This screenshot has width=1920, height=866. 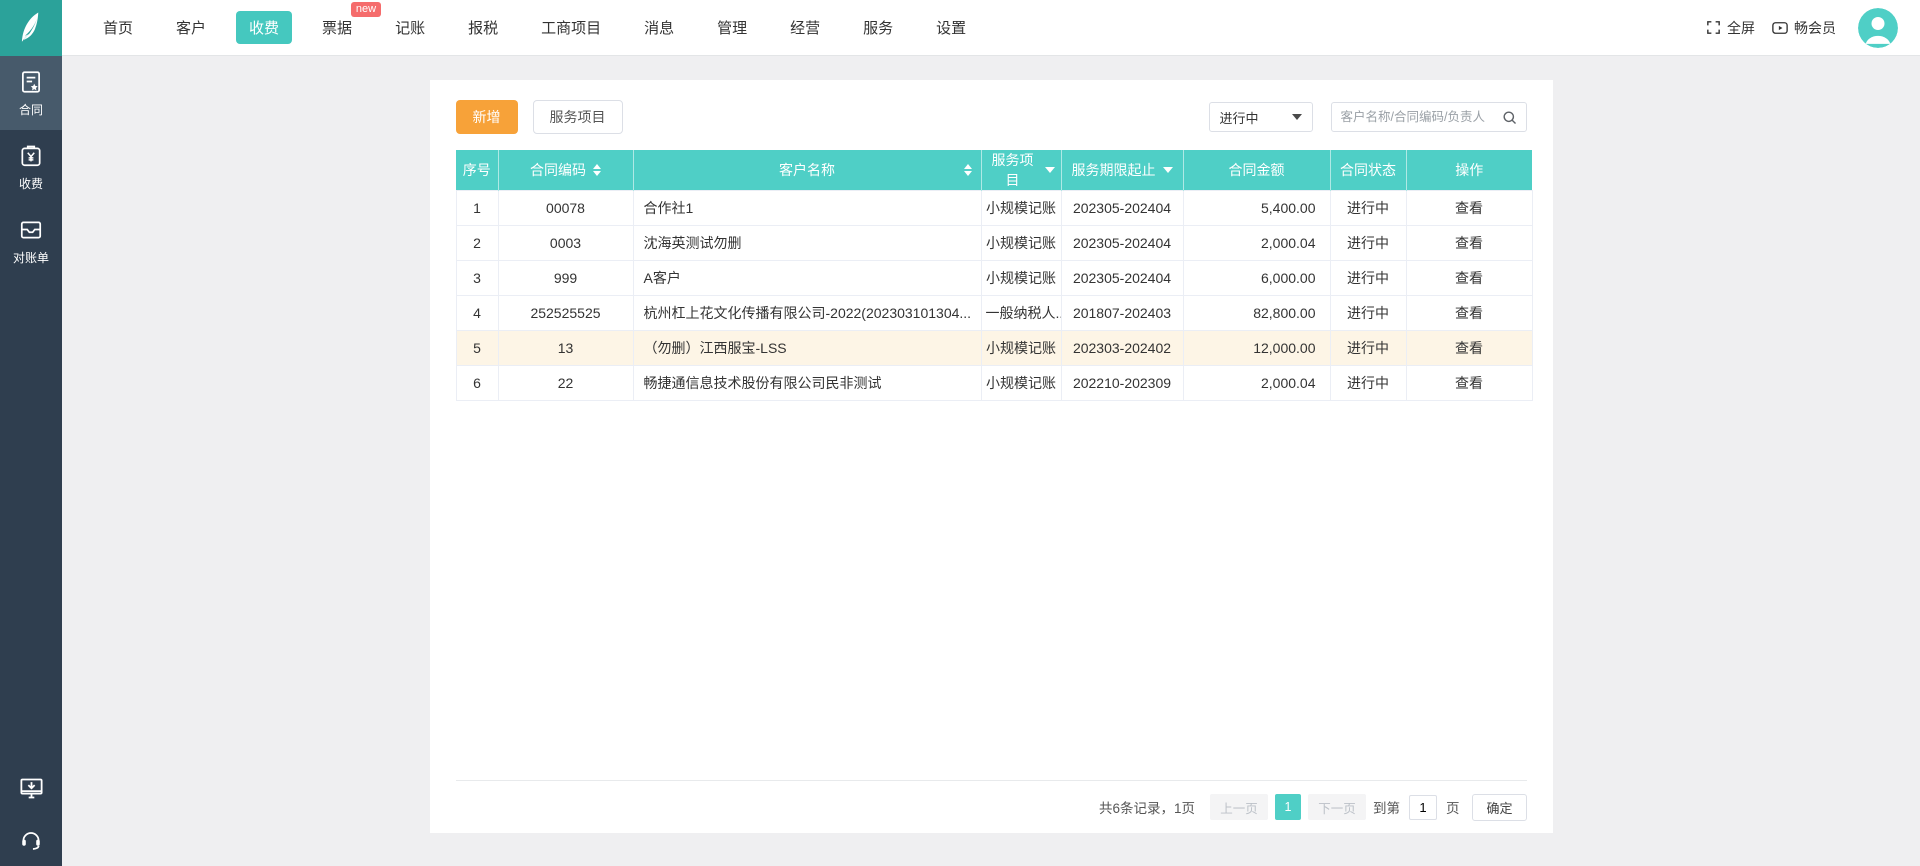 I want to click on chevron-down-icon, so click(x=1296, y=117).